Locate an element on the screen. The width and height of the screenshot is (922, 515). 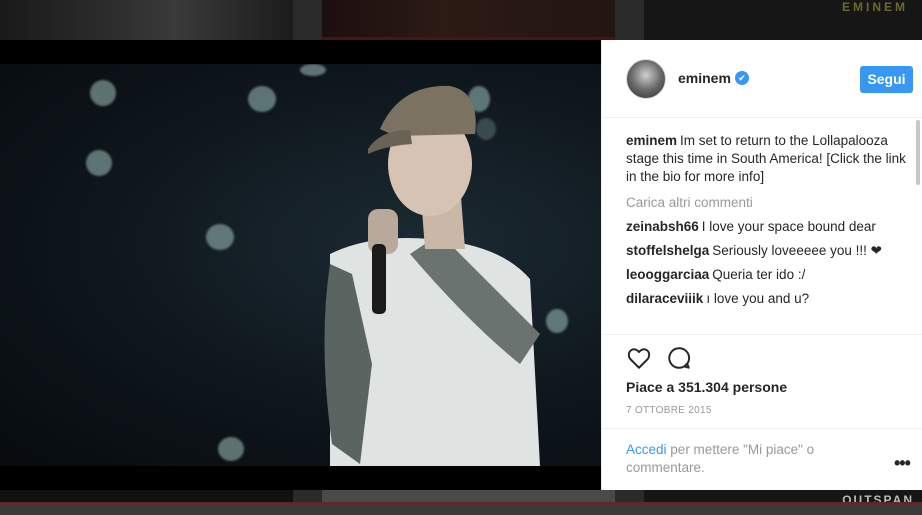
comment-icon is located at coordinates (679, 358).